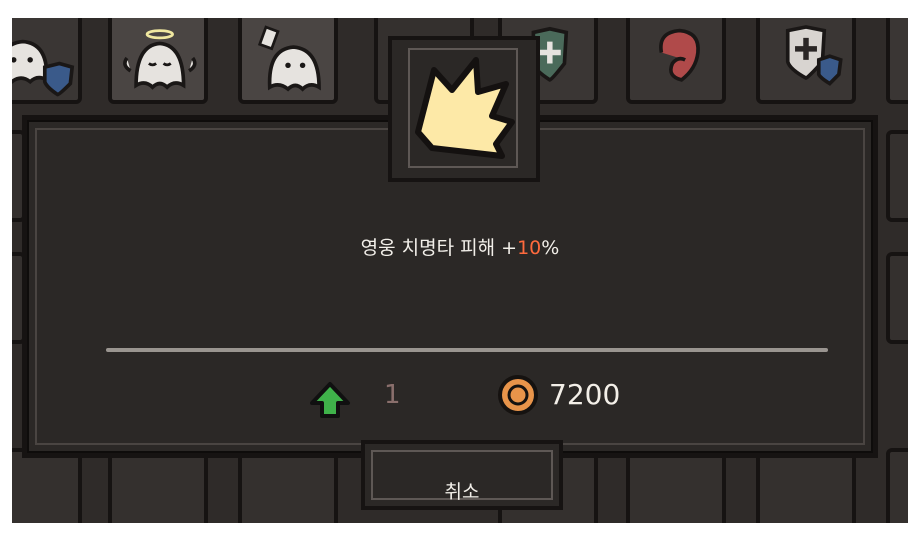 This screenshot has width=913, height=533. I want to click on skill-slot-red-swirl, so click(676, 61).